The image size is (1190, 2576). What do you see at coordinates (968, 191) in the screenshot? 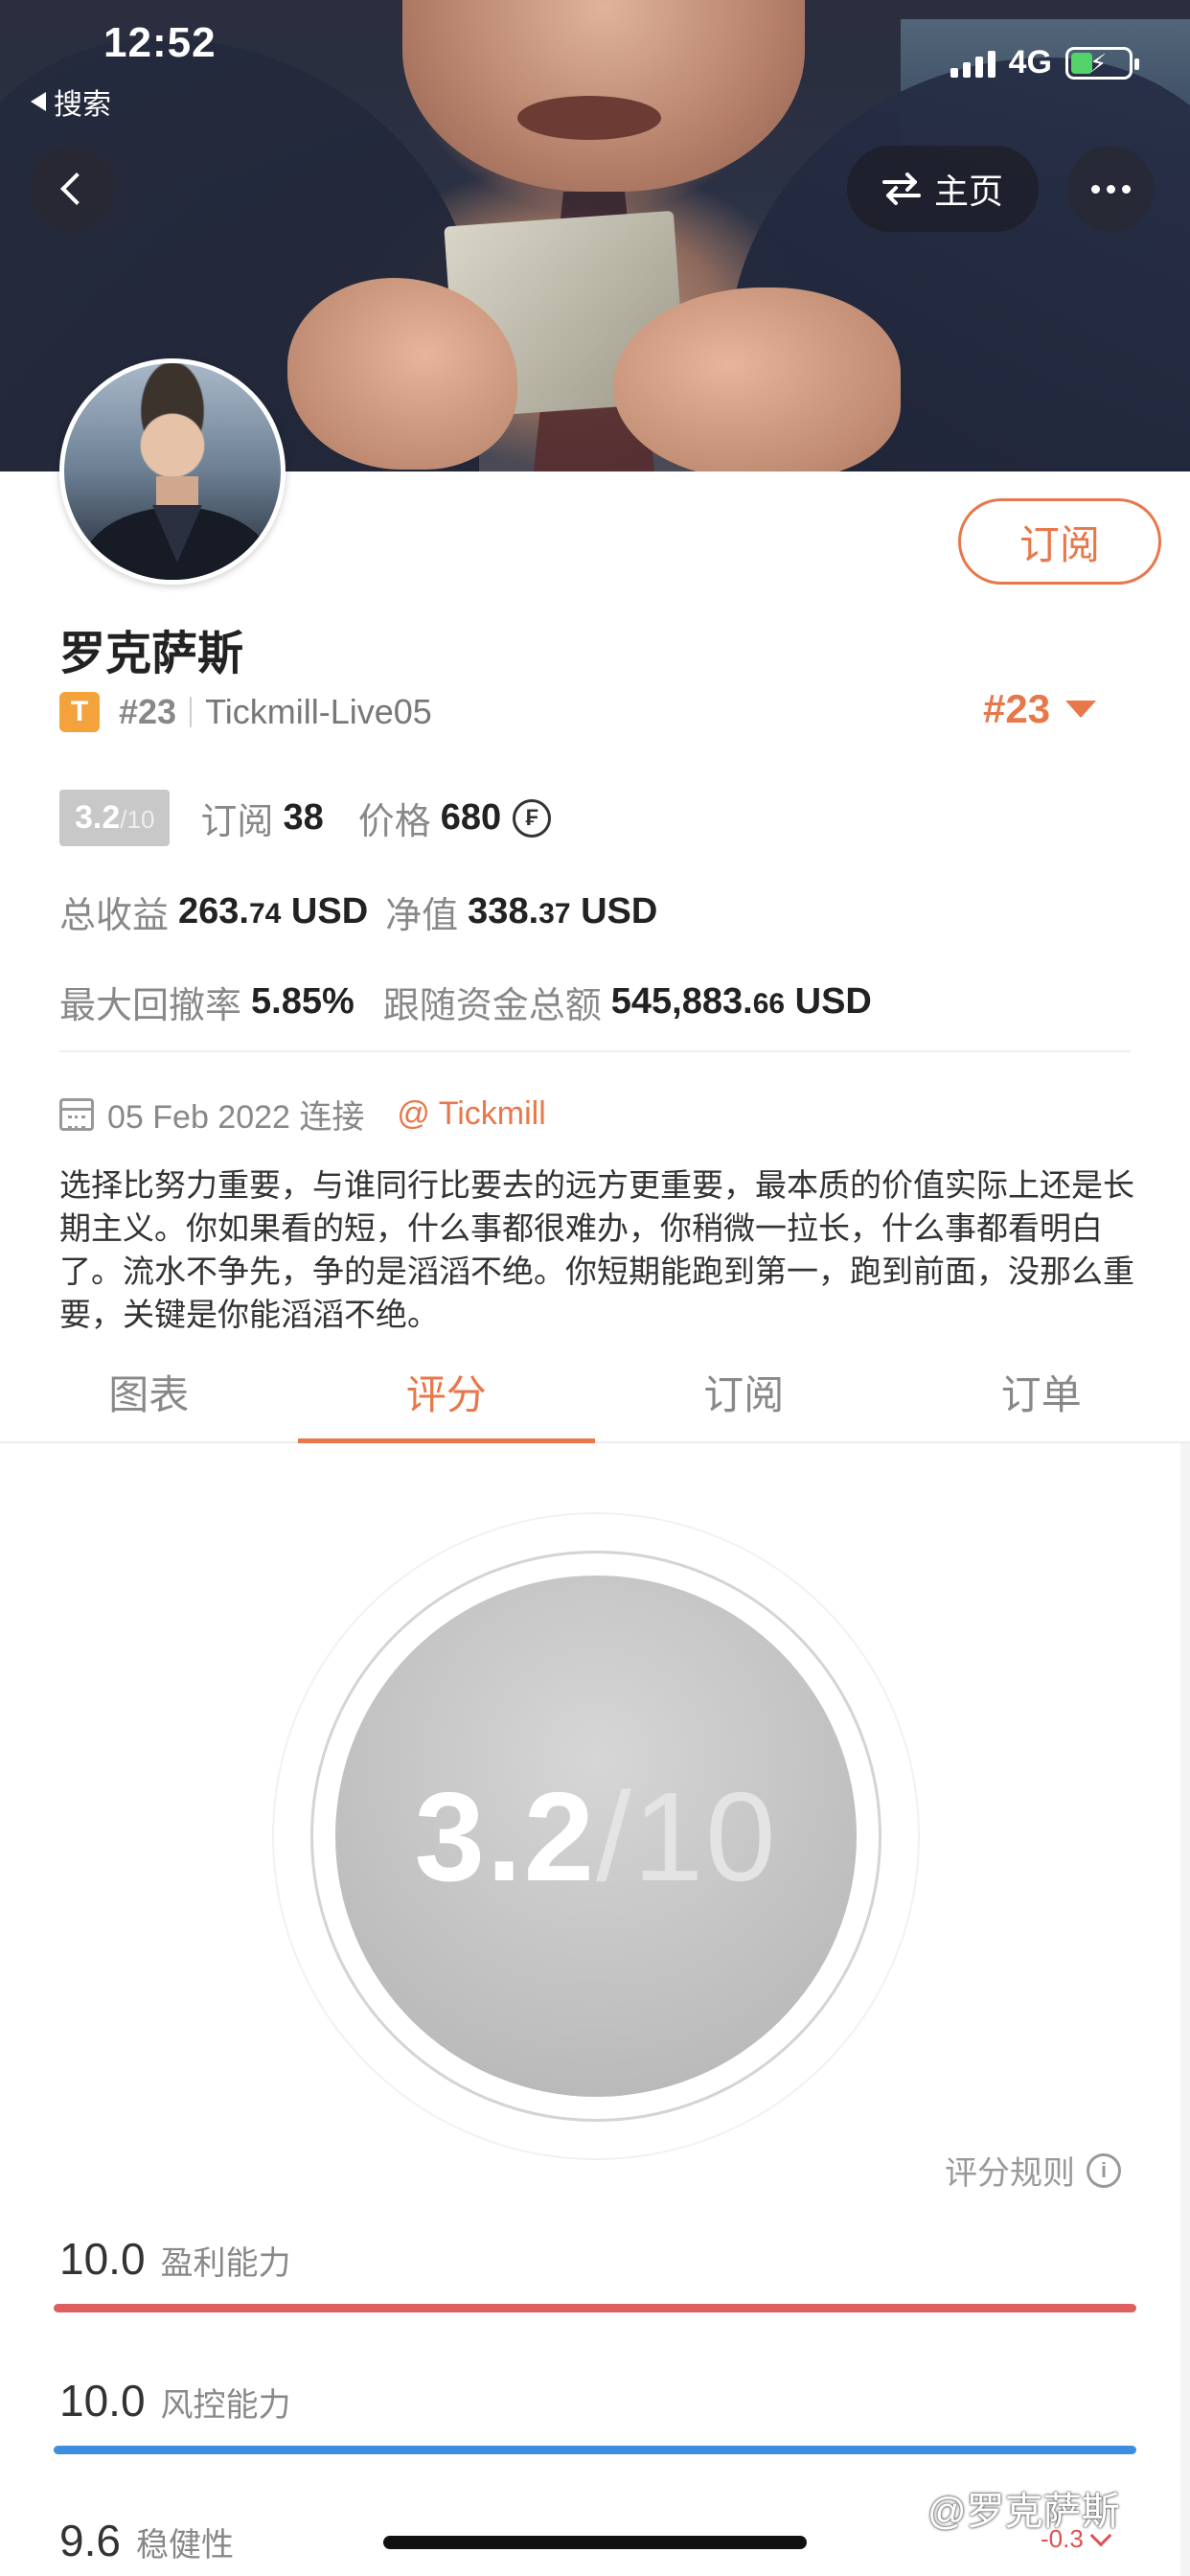
I see `home-button-label: 主页` at bounding box center [968, 191].